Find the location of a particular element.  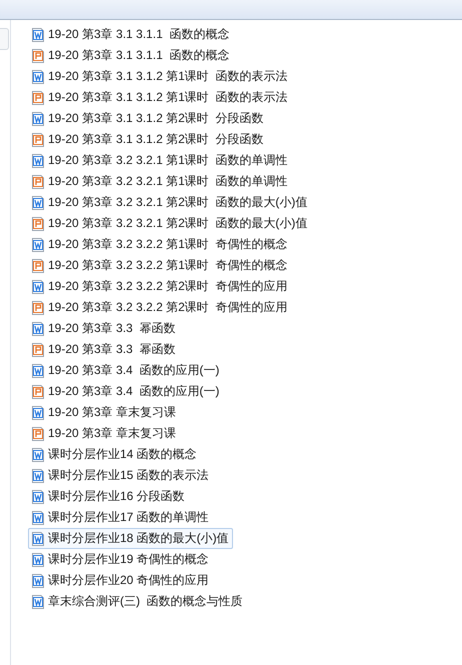

file-item: 课时分层作业15 函数的表示法 is located at coordinates (120, 475).